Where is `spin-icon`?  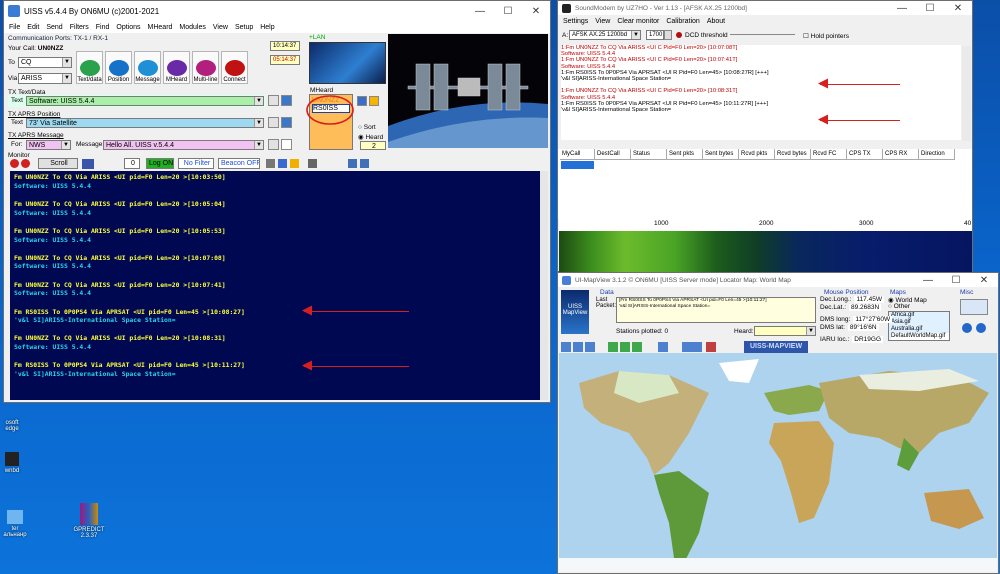 spin-icon is located at coordinates (668, 35).